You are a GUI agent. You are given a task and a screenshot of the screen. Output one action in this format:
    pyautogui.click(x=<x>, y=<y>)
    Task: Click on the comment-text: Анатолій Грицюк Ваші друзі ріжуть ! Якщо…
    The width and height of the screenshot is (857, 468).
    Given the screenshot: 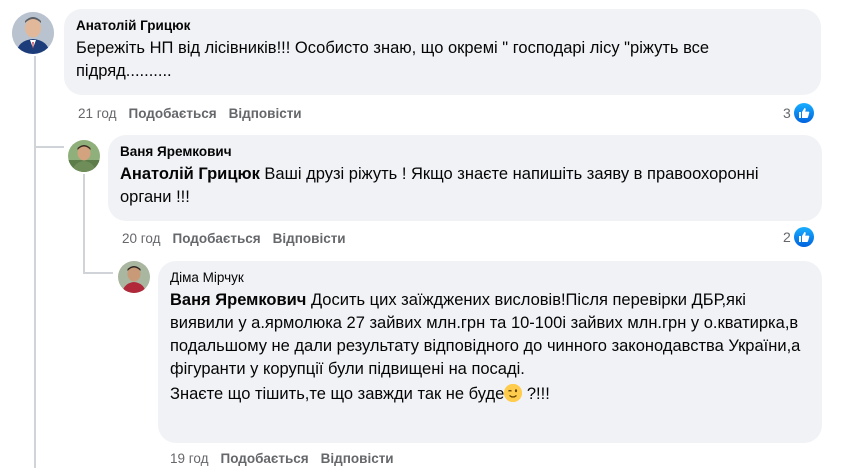 What is the action you would take?
    pyautogui.click(x=465, y=186)
    